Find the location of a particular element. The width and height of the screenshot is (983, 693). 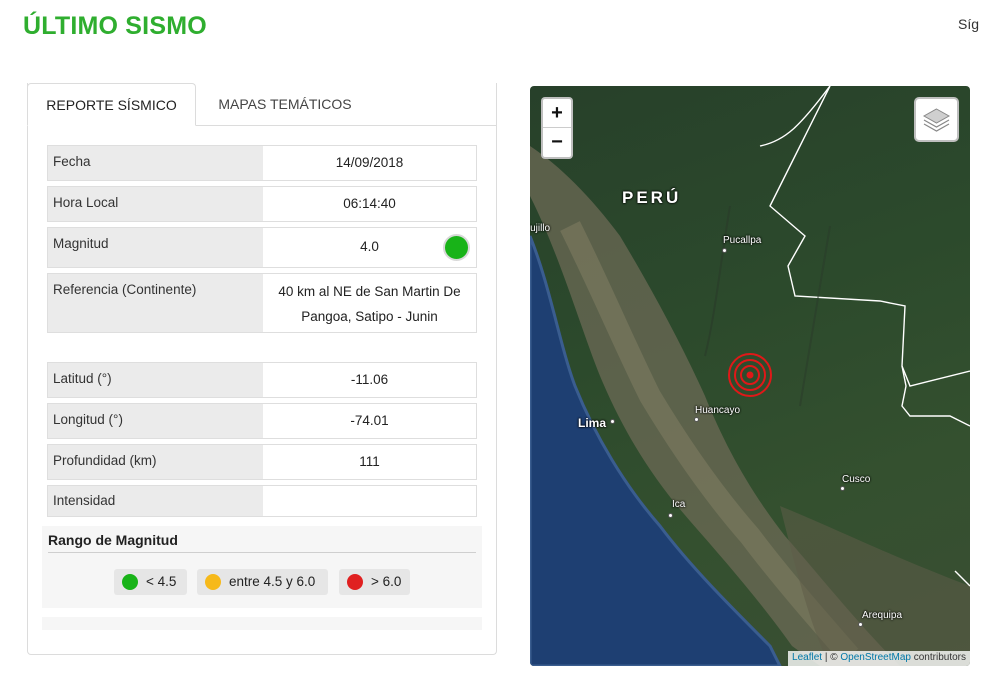

label-huancayo: Huancayo is located at coordinates (718, 410).